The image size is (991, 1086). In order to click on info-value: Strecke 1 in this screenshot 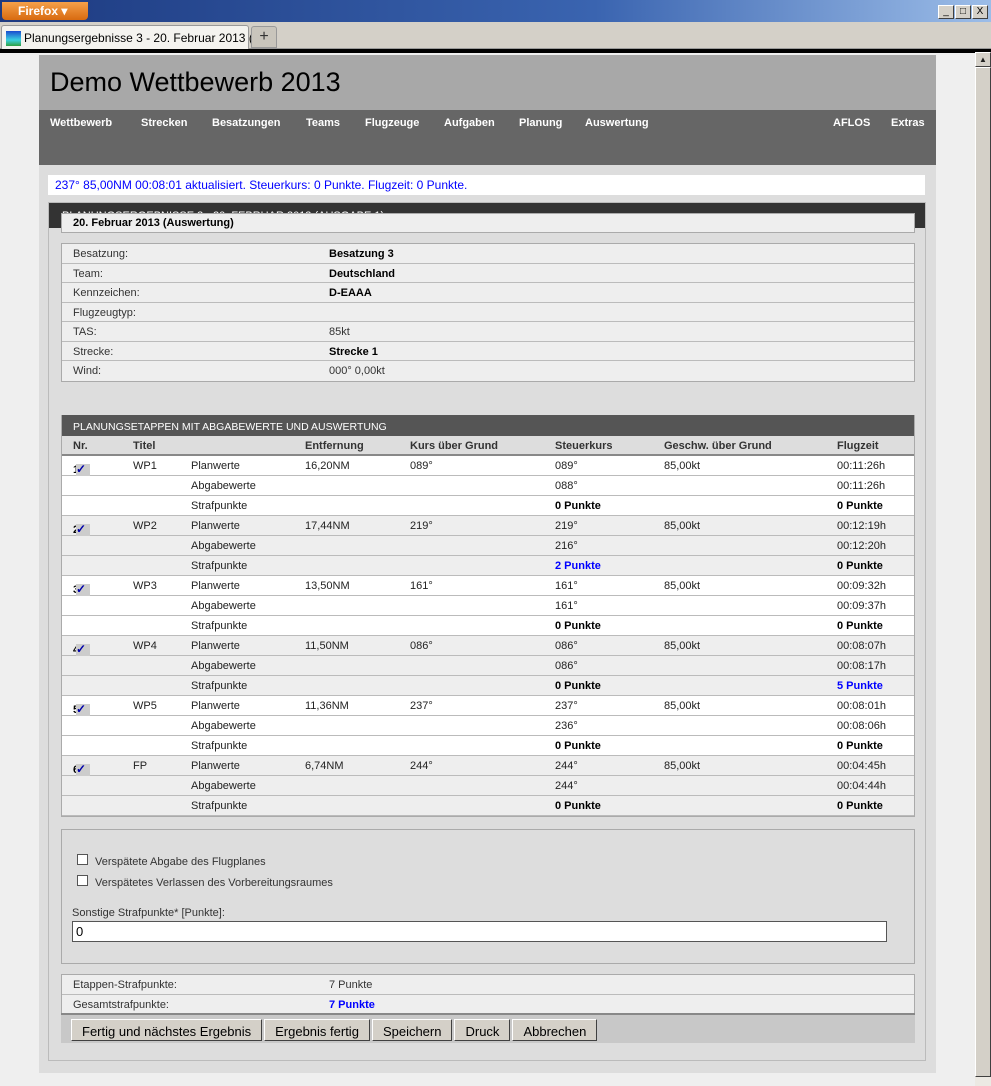, I will do `click(353, 351)`.